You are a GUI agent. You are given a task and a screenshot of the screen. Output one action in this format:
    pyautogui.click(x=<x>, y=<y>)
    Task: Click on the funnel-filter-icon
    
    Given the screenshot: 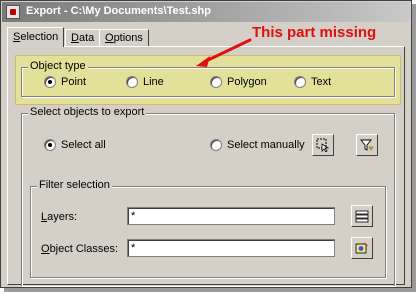 What is the action you would take?
    pyautogui.click(x=367, y=145)
    